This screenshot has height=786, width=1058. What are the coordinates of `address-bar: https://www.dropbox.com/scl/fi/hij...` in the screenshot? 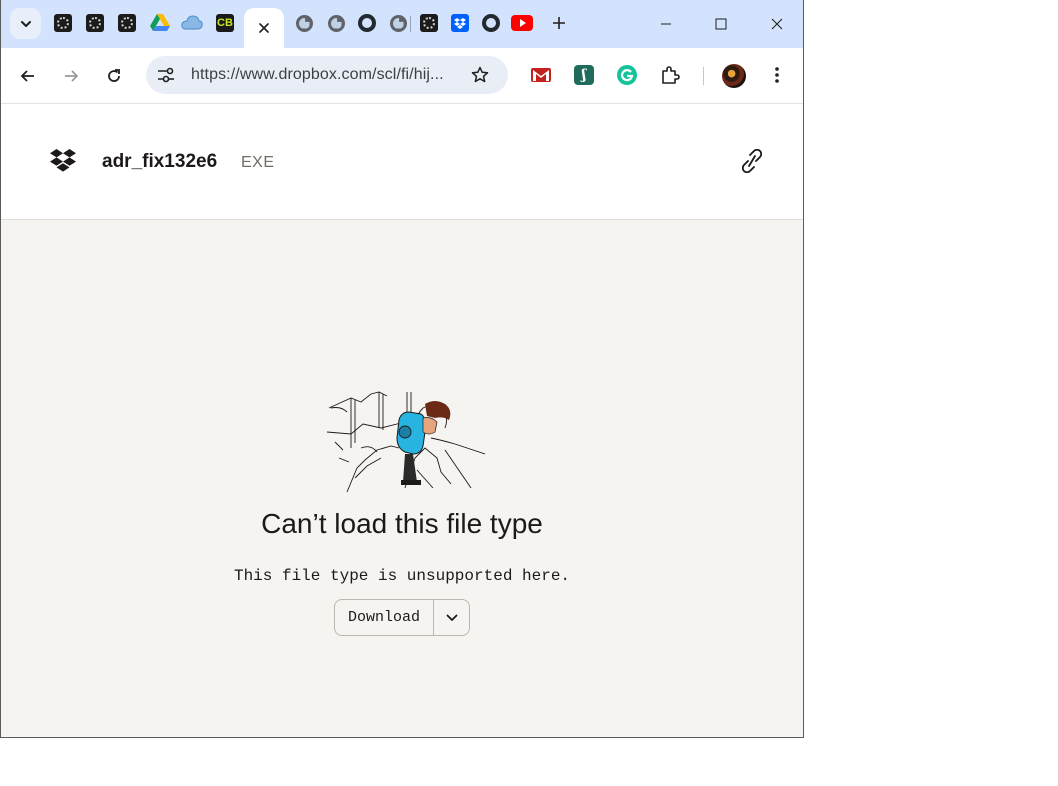 It's located at (327, 75).